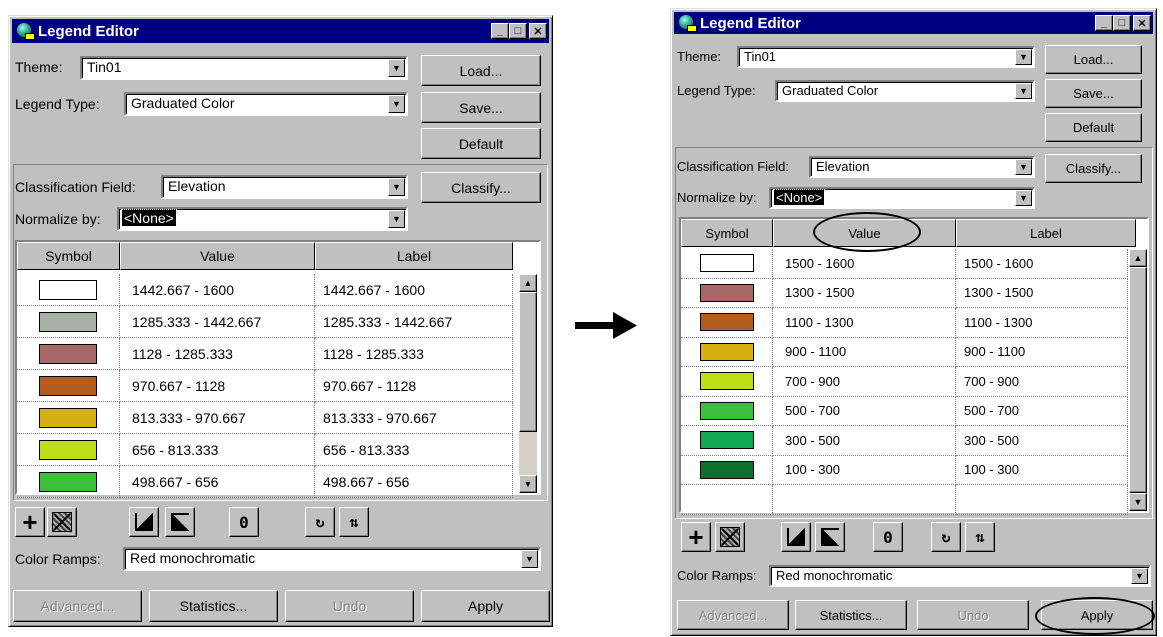 This screenshot has height=637, width=1163. Describe the element at coordinates (485, 606) in the screenshot. I see `apply-button: Apply` at that location.